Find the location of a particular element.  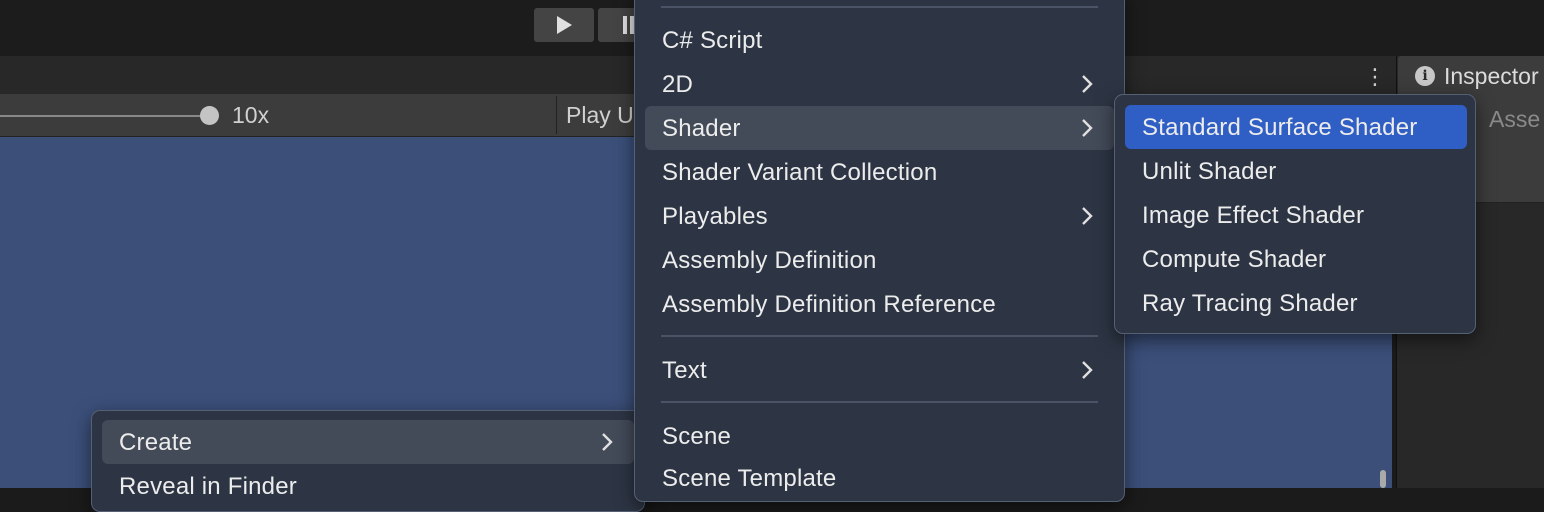

menu-item-unlit-shader: Unlit Shader is located at coordinates (1295, 171).